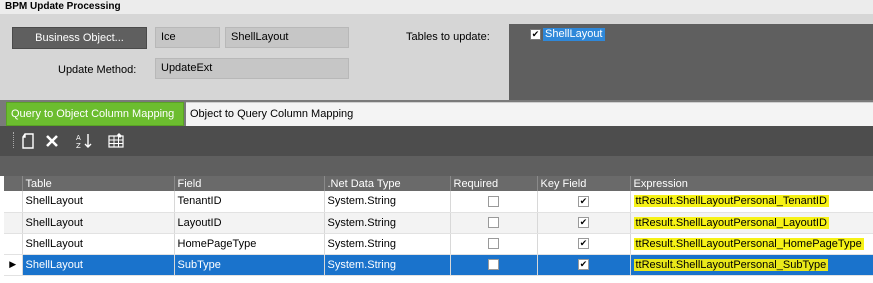 The image size is (873, 283). What do you see at coordinates (436, 141) in the screenshot?
I see `grid-toolbar: A Z` at bounding box center [436, 141].